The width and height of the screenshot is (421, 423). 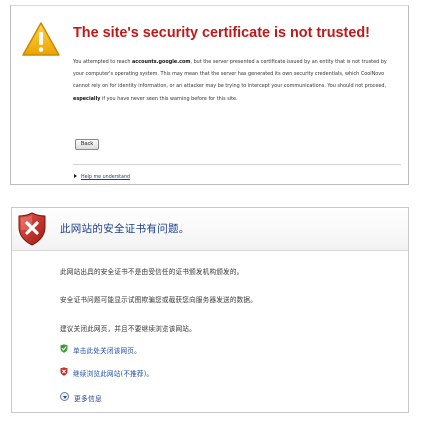 I want to click on description-text: You attempted to reach, so click(x=102, y=62).